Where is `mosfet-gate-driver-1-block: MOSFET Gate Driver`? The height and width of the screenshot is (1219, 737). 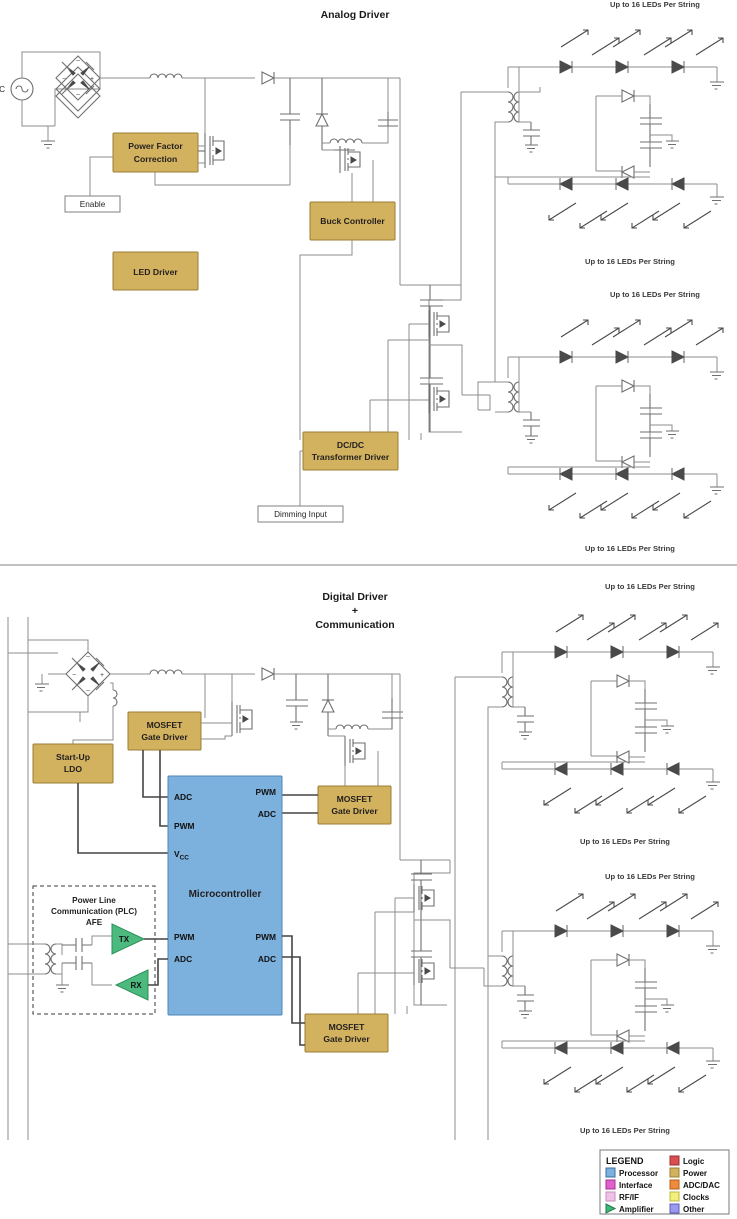
mosfet-gate-driver-1-block: MOSFET Gate Driver is located at coordinates (164, 731).